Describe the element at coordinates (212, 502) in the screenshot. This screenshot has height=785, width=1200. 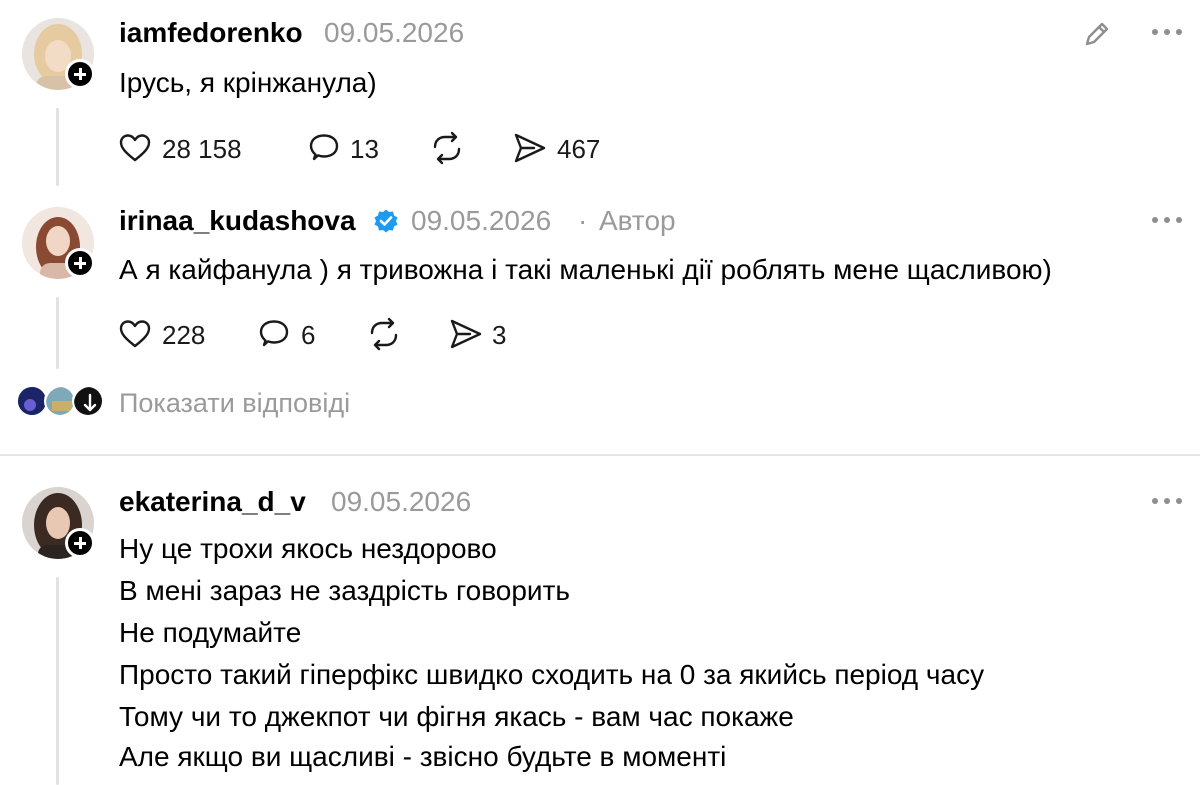
I see `username: ekaterina_d_v` at that location.